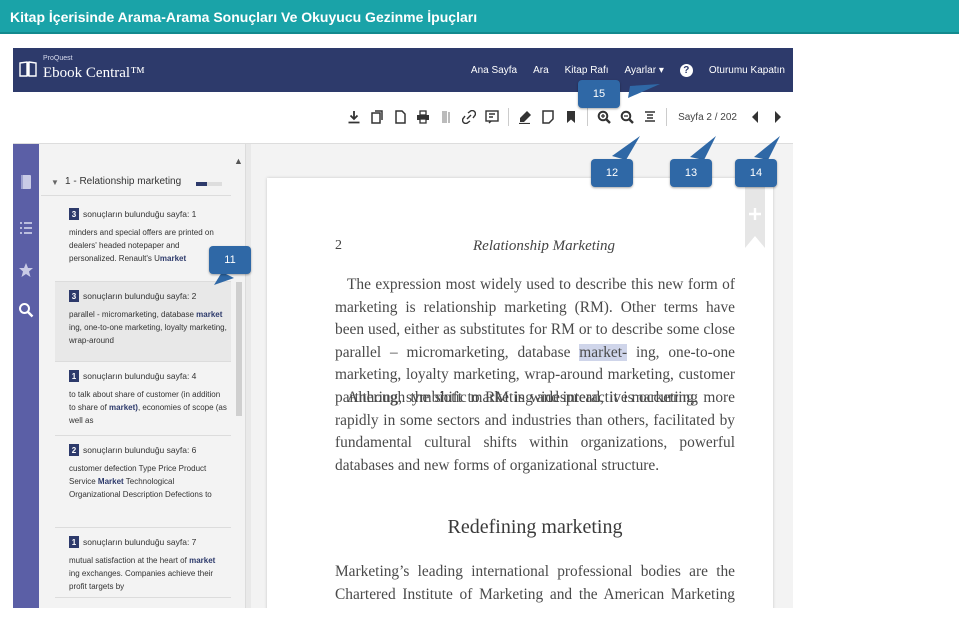  What do you see at coordinates (94, 73) in the screenshot?
I see `brand-ebook-central: Ebook Central™` at bounding box center [94, 73].